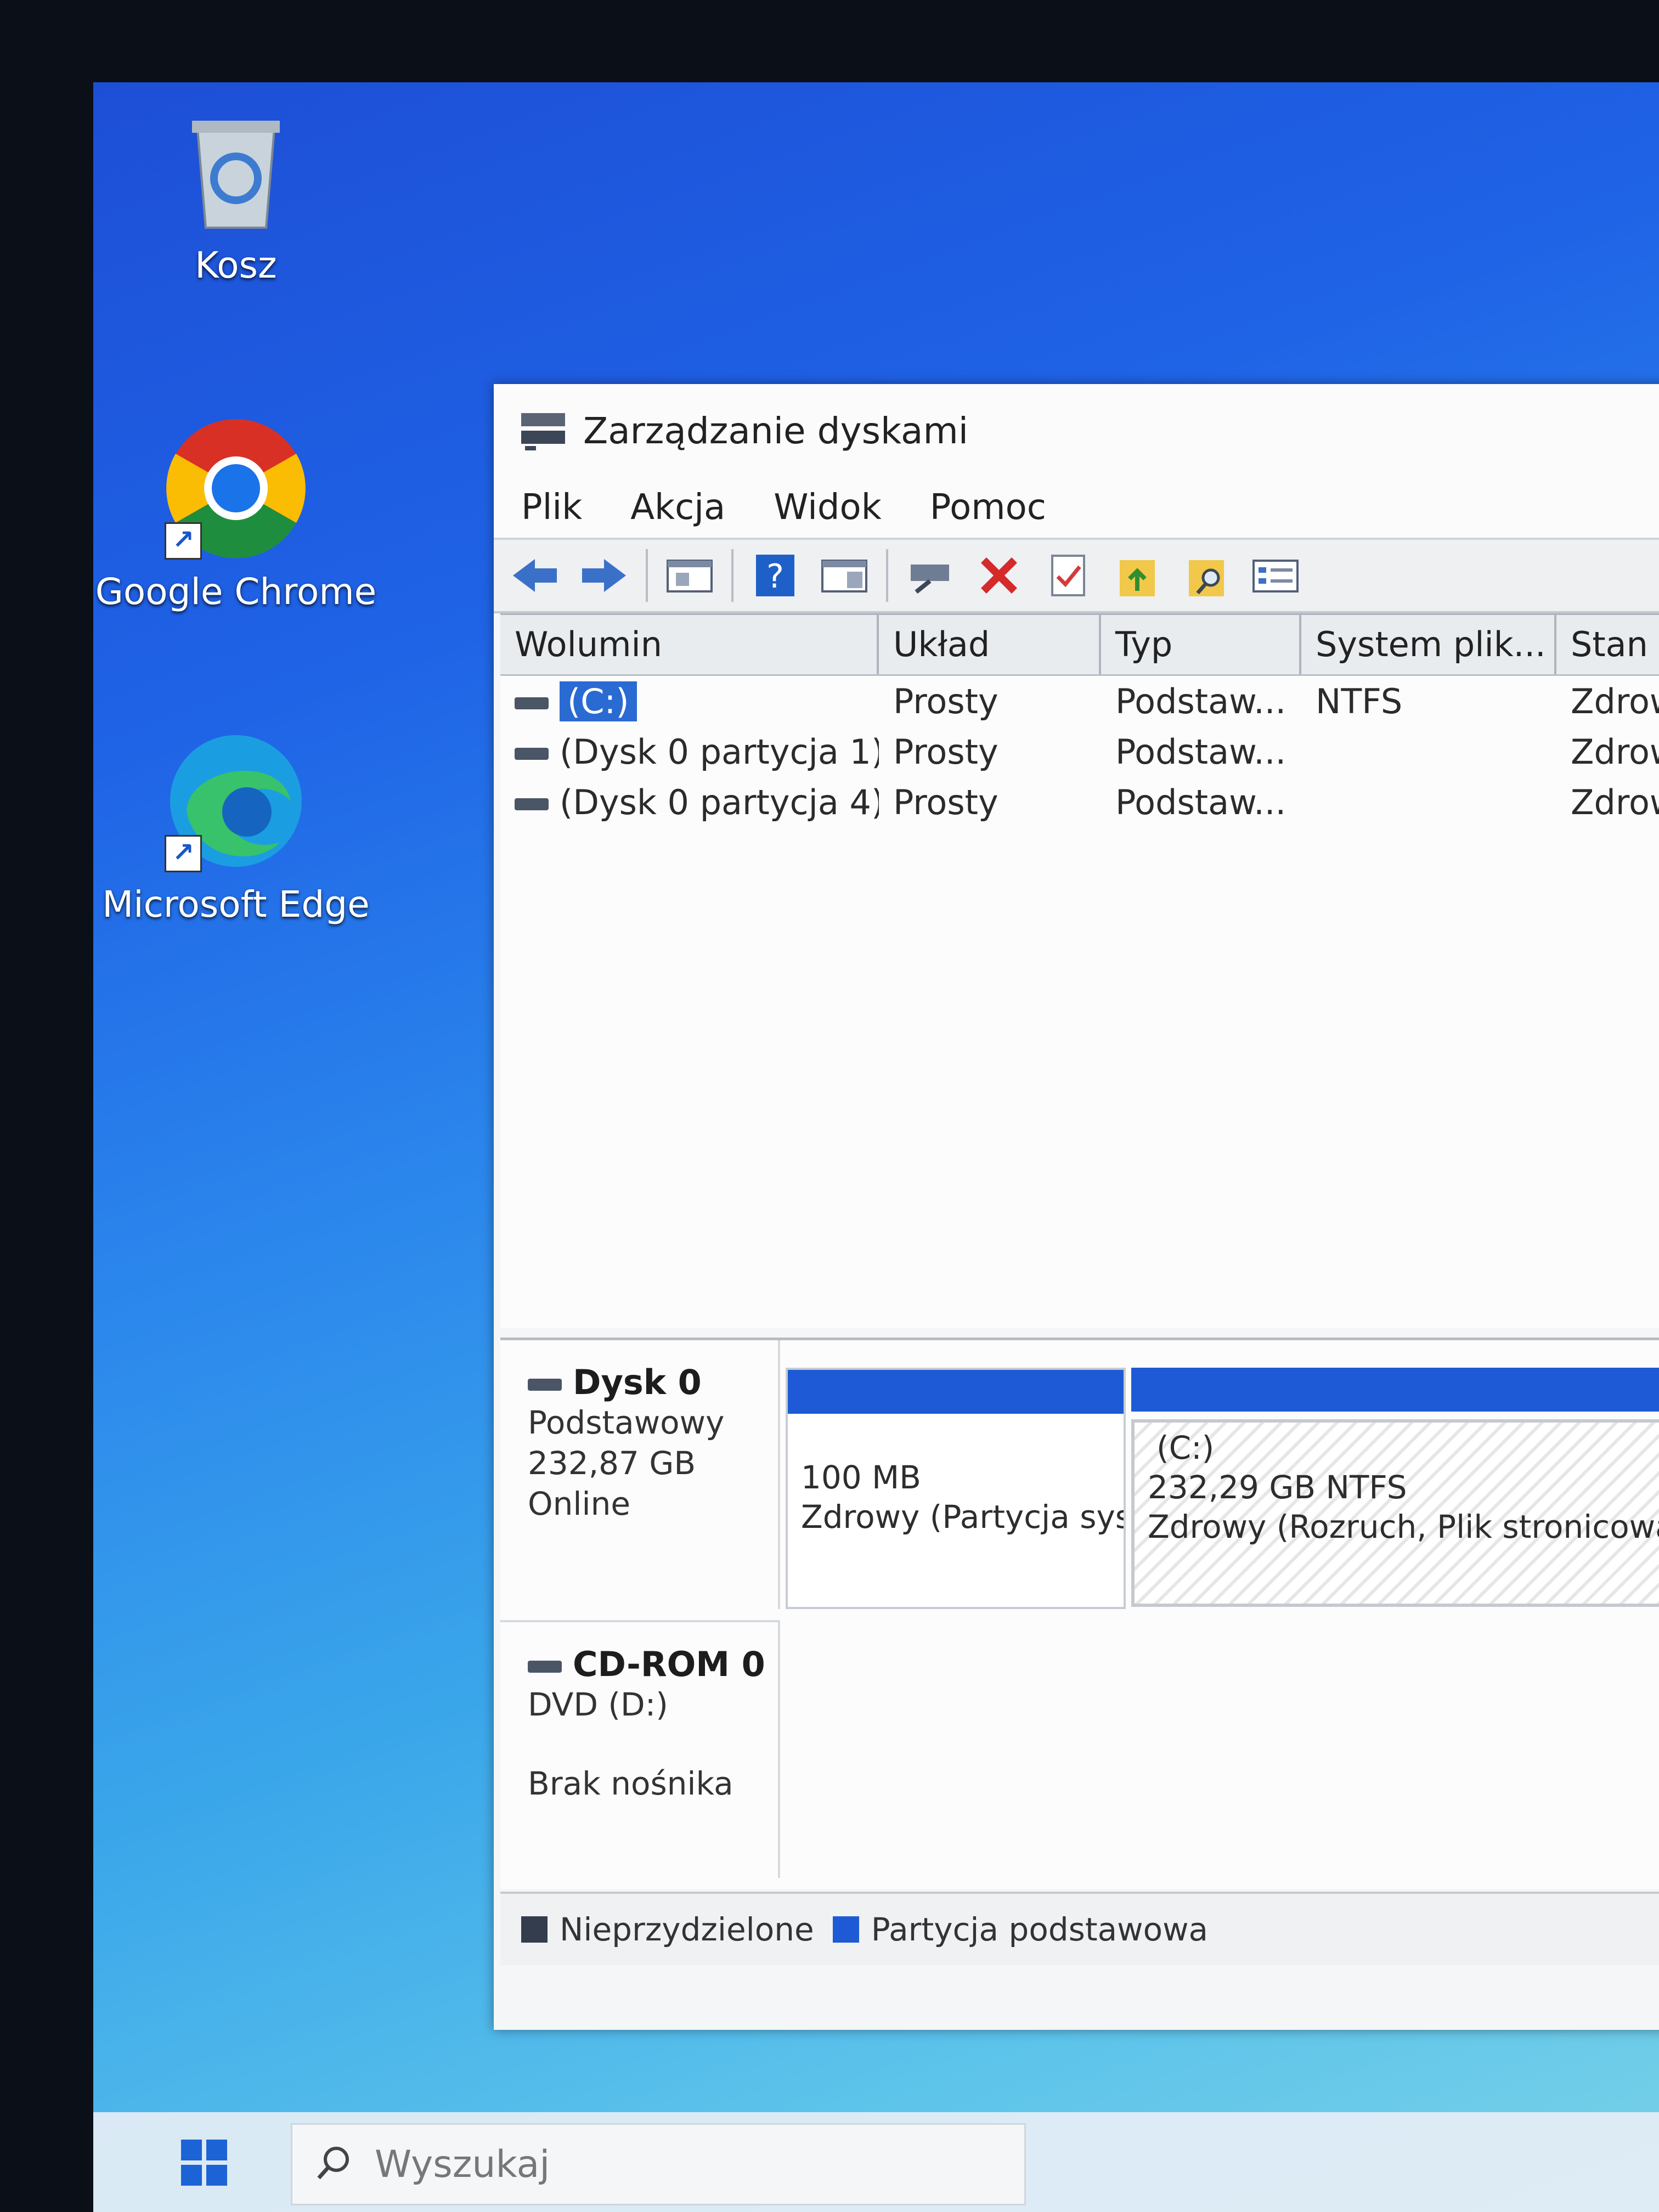 The height and width of the screenshot is (2212, 1659). What do you see at coordinates (653, 1382) in the screenshot?
I see `disk-0-name: Dysk 0` at bounding box center [653, 1382].